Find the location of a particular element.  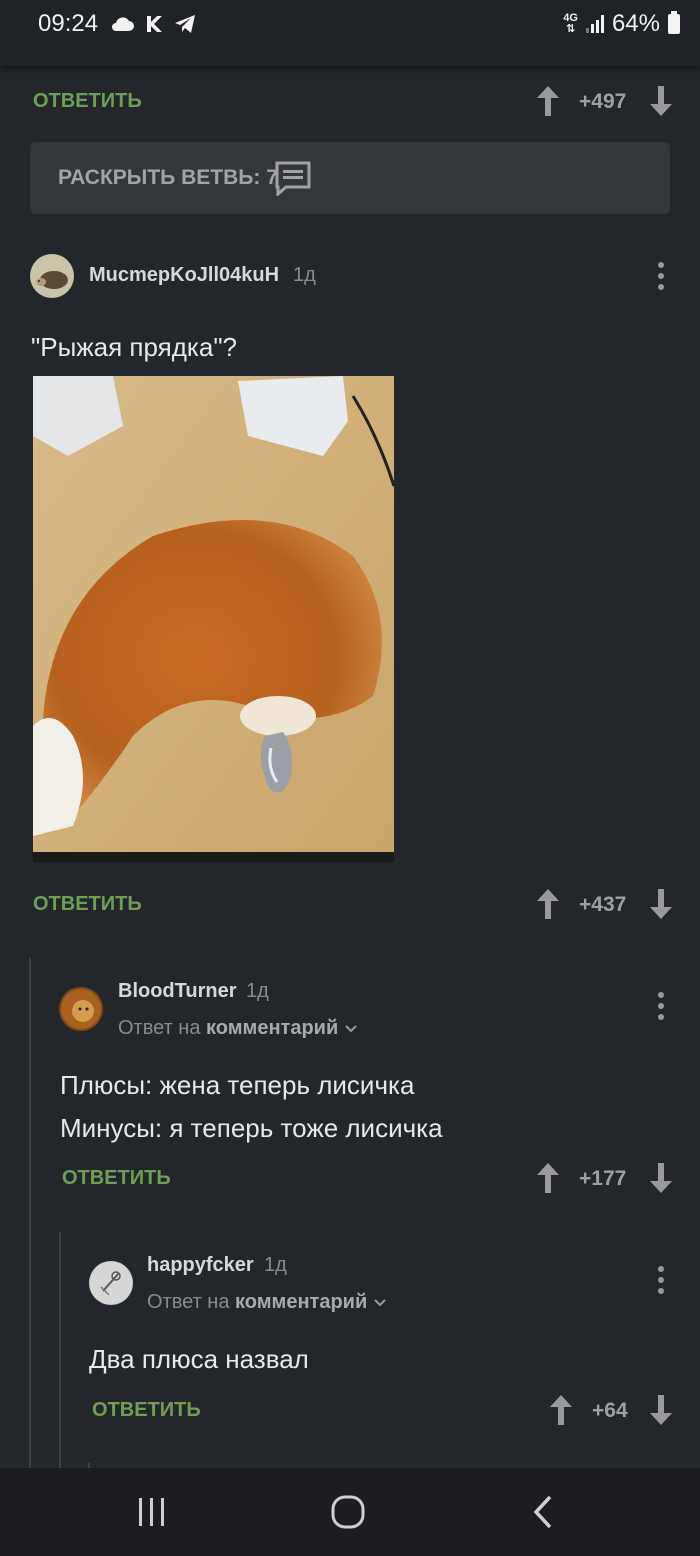

comment-text: "Рыжая прядка"? is located at coordinates (134, 347).